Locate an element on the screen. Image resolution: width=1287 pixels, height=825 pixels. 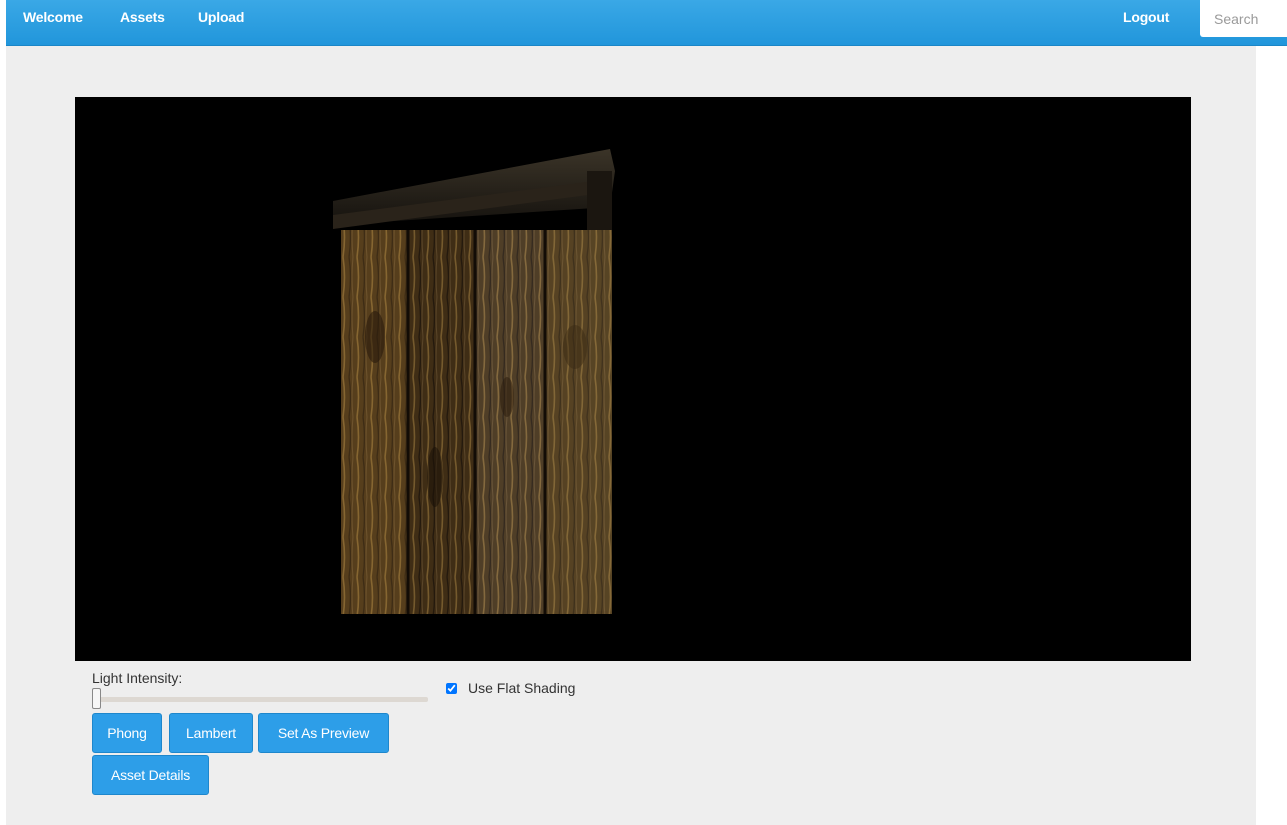
flat-shading-label: Use Flat Shading is located at coordinates (522, 688).